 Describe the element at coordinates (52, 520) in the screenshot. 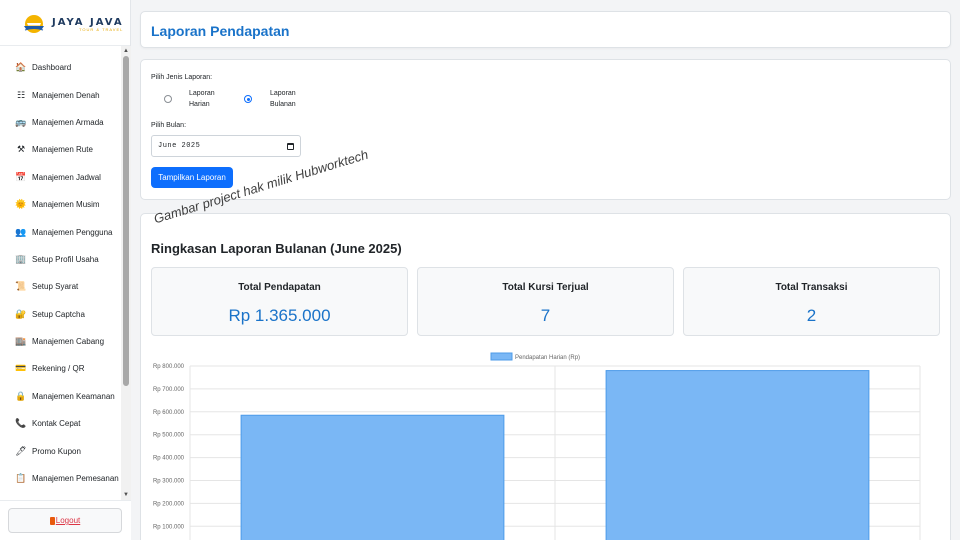

I see `door-icon` at that location.